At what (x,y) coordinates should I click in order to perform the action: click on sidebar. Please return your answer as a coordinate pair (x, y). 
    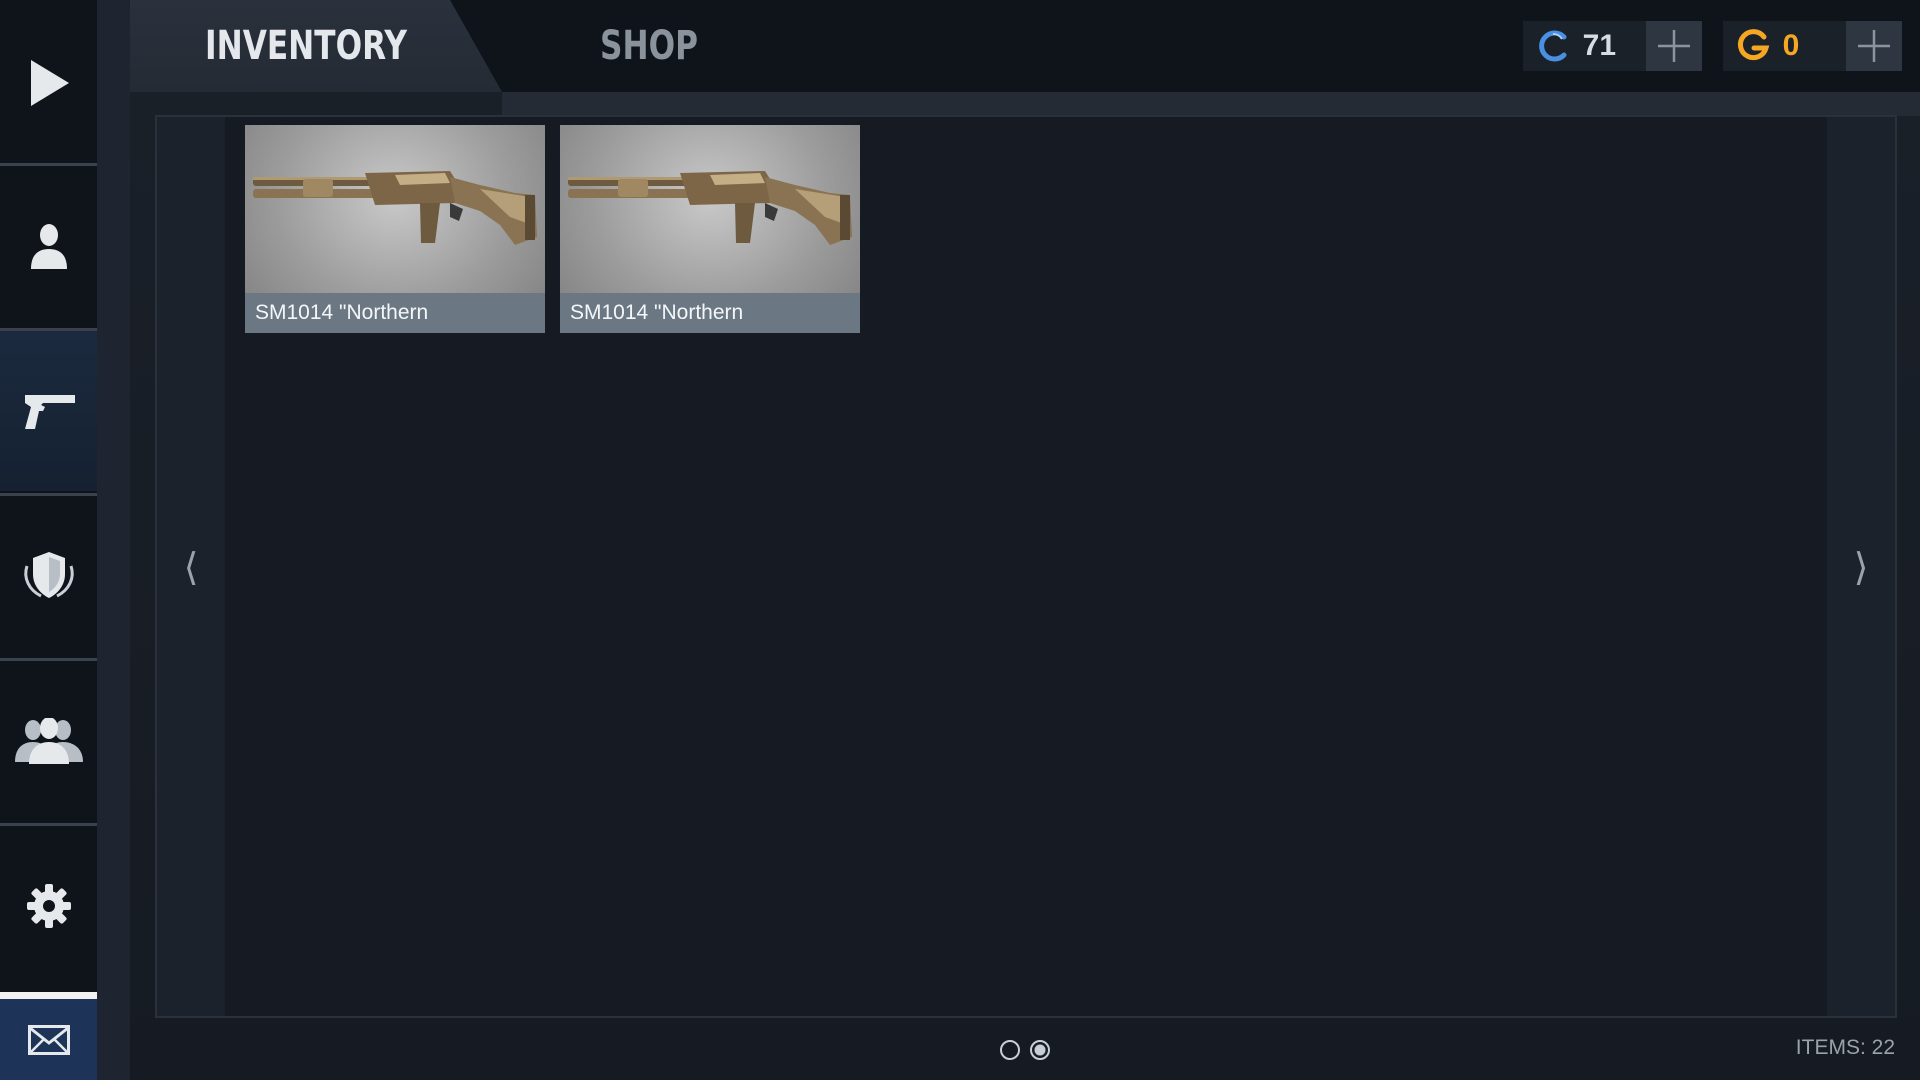
    Looking at the image, I should click on (65, 540).